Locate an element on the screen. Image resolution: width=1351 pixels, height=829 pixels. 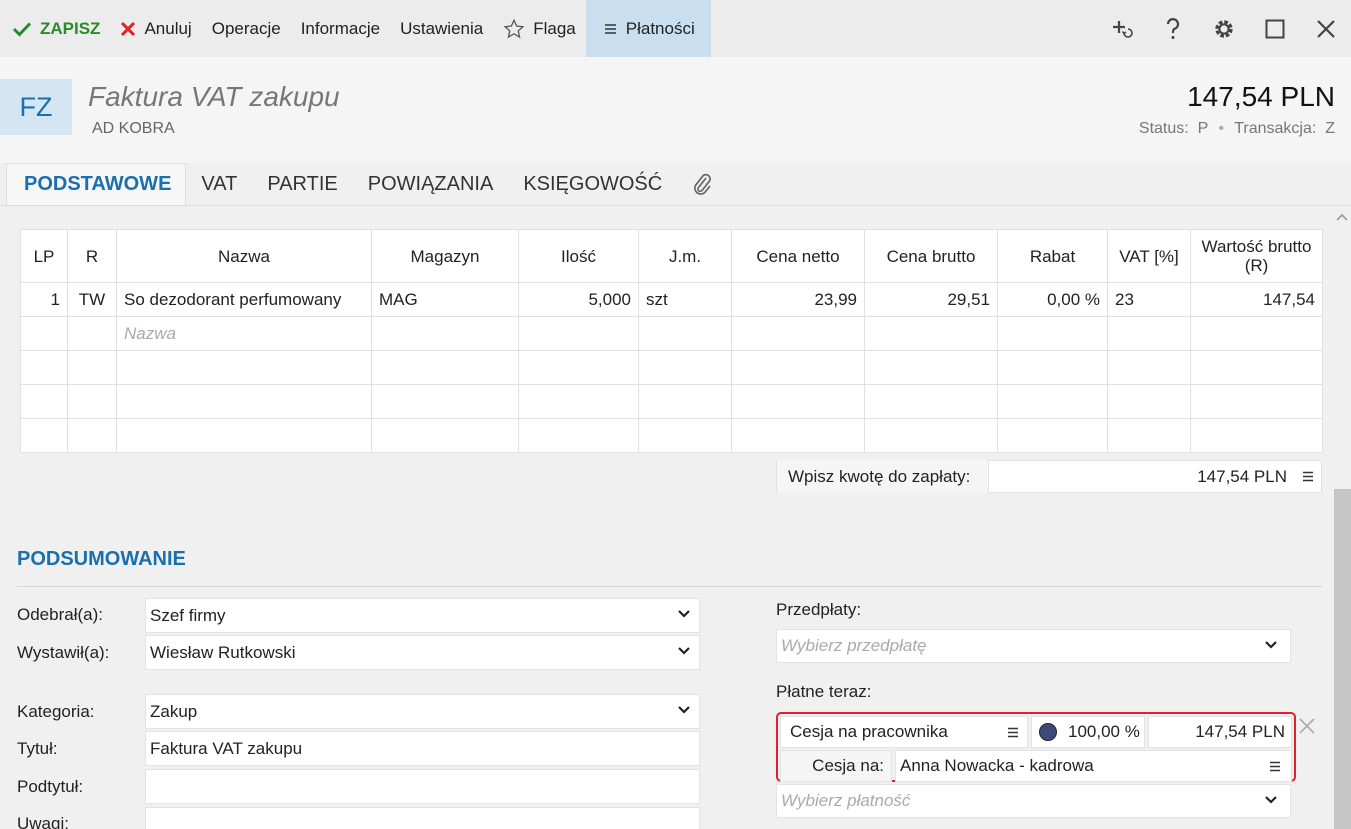
cell-lp: 1 is located at coordinates (44, 299).